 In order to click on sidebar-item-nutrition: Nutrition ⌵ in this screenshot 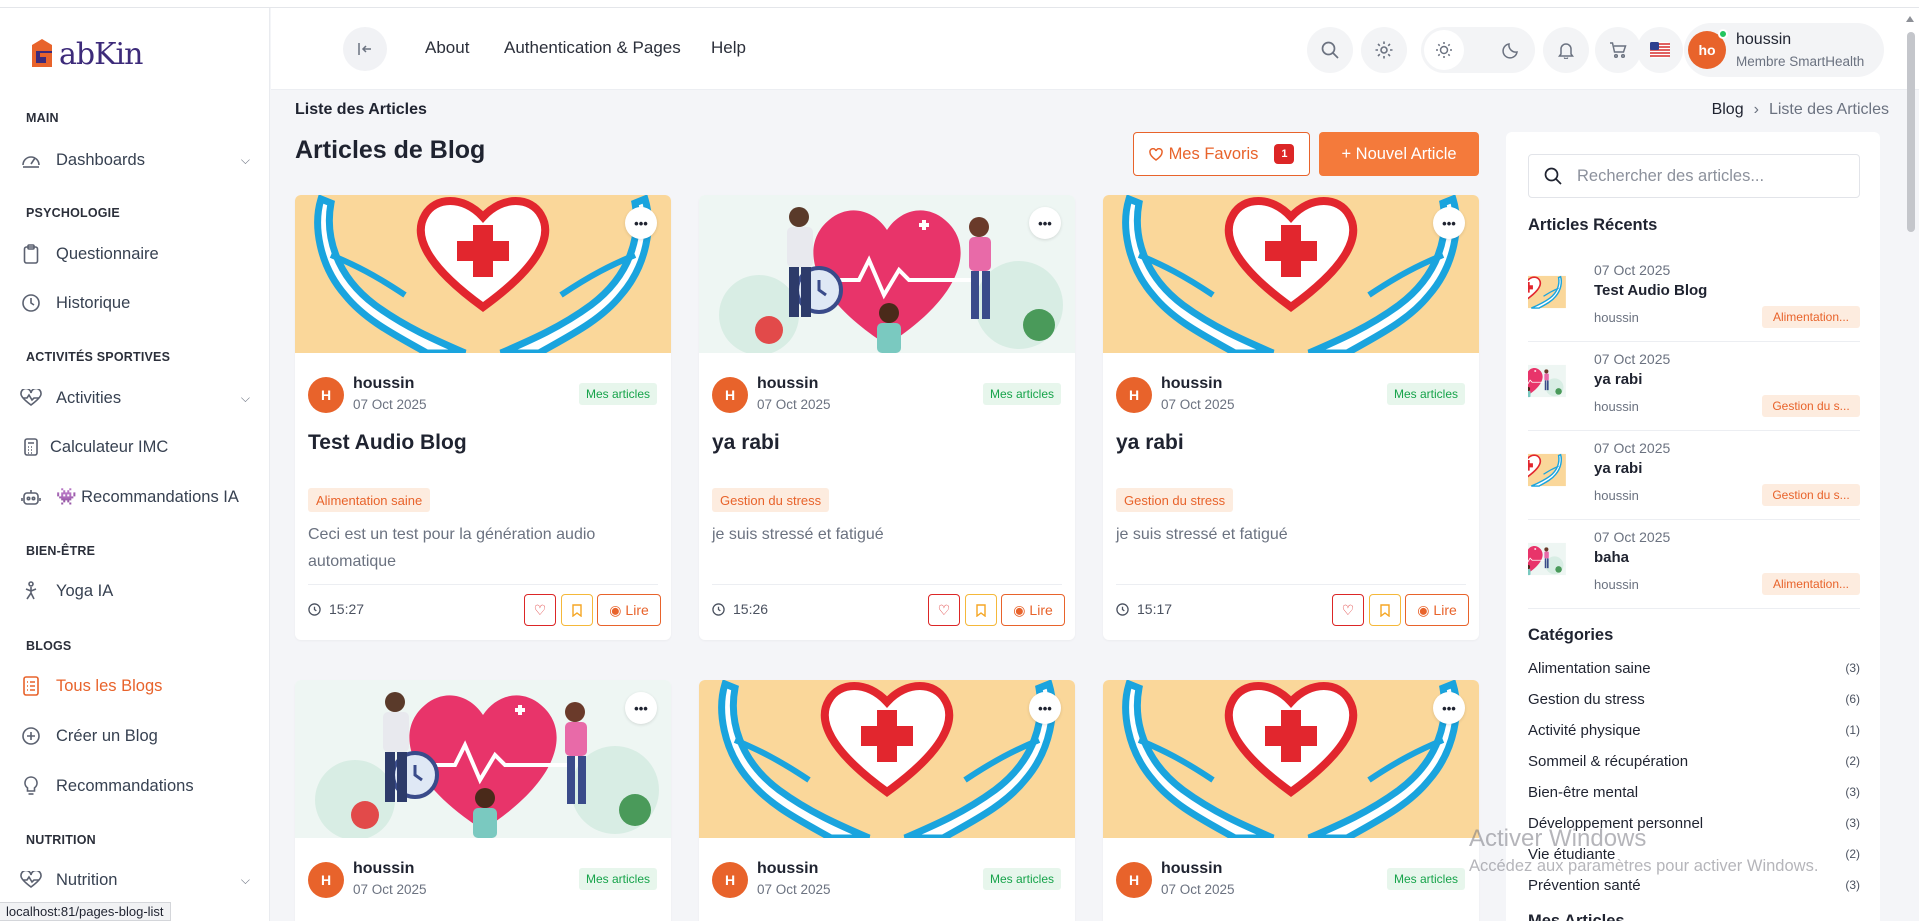, I will do `click(135, 880)`.